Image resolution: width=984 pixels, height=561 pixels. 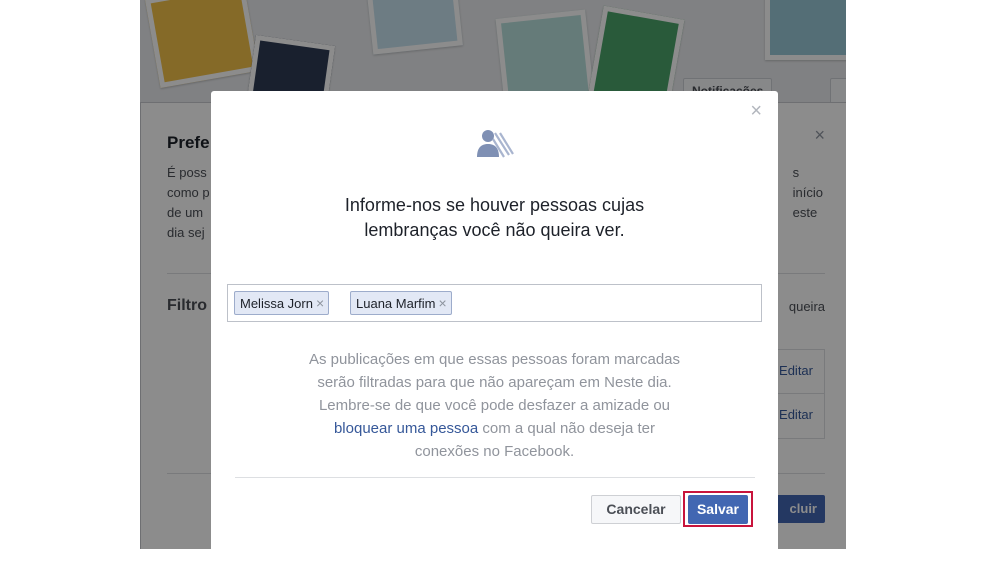 I want to click on block-person-link: bloquear uma pessoa, so click(x=406, y=428).